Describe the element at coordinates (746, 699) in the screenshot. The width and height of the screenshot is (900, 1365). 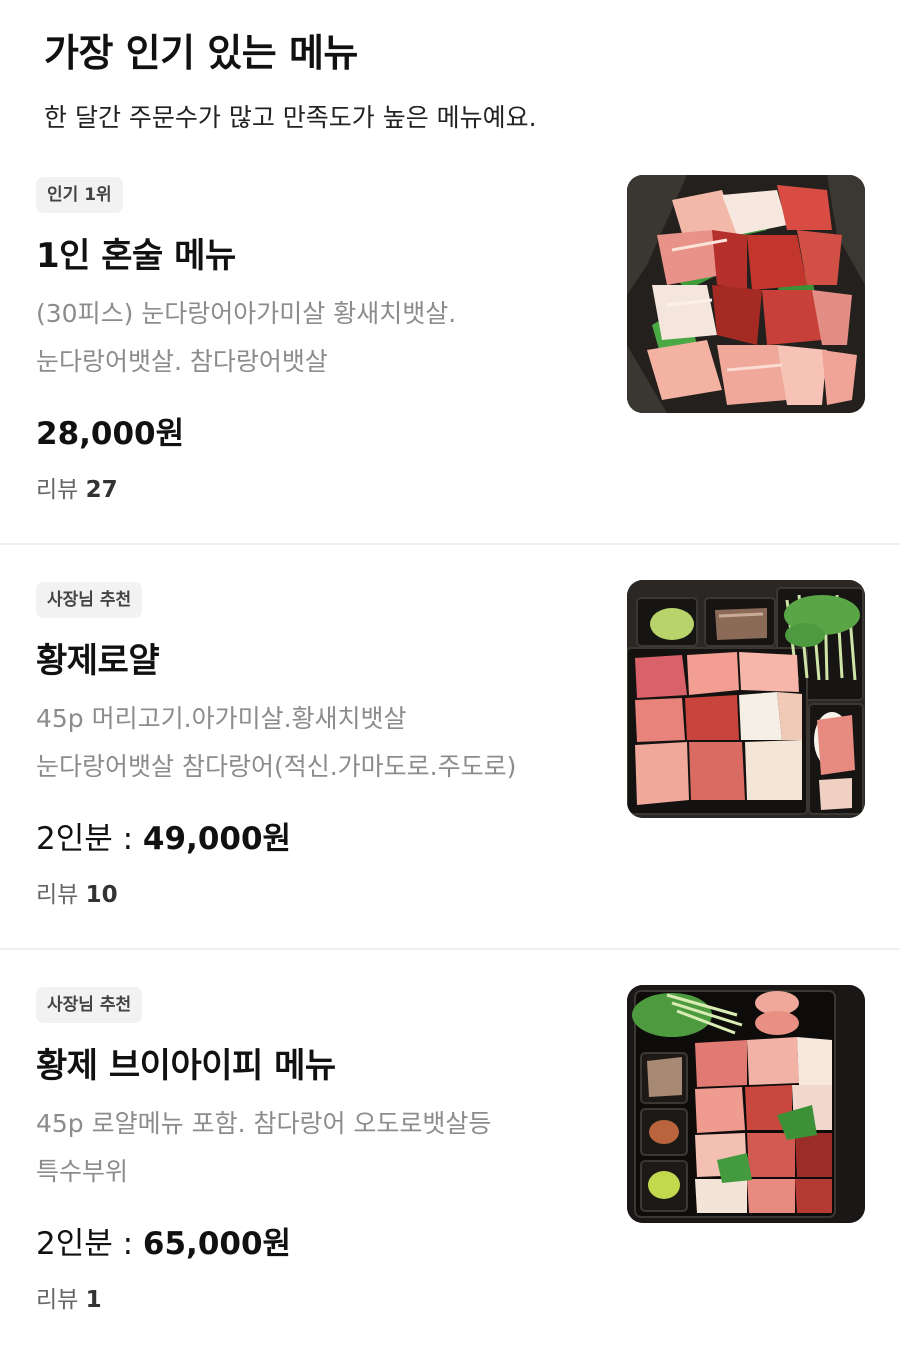
I see `tuna-bento-photo` at that location.